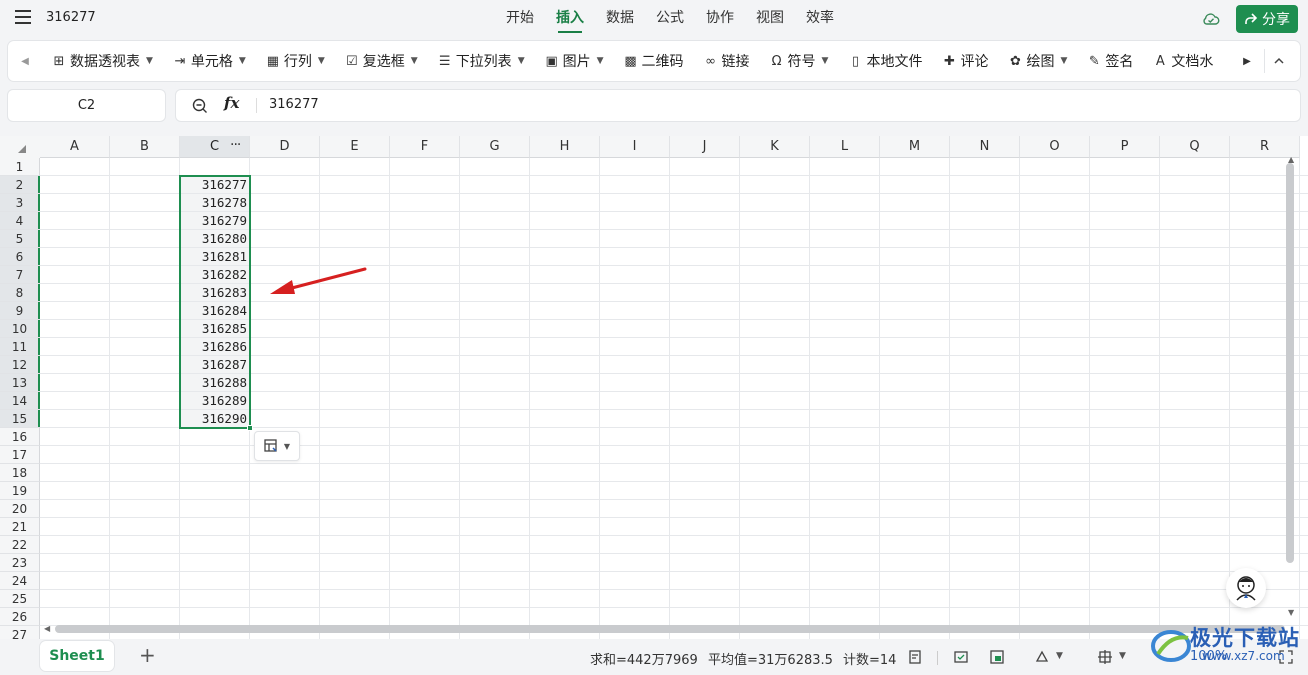 The width and height of the screenshot is (1308, 675). Describe the element at coordinates (916, 657) in the screenshot. I see `stats-settings-icon` at that location.